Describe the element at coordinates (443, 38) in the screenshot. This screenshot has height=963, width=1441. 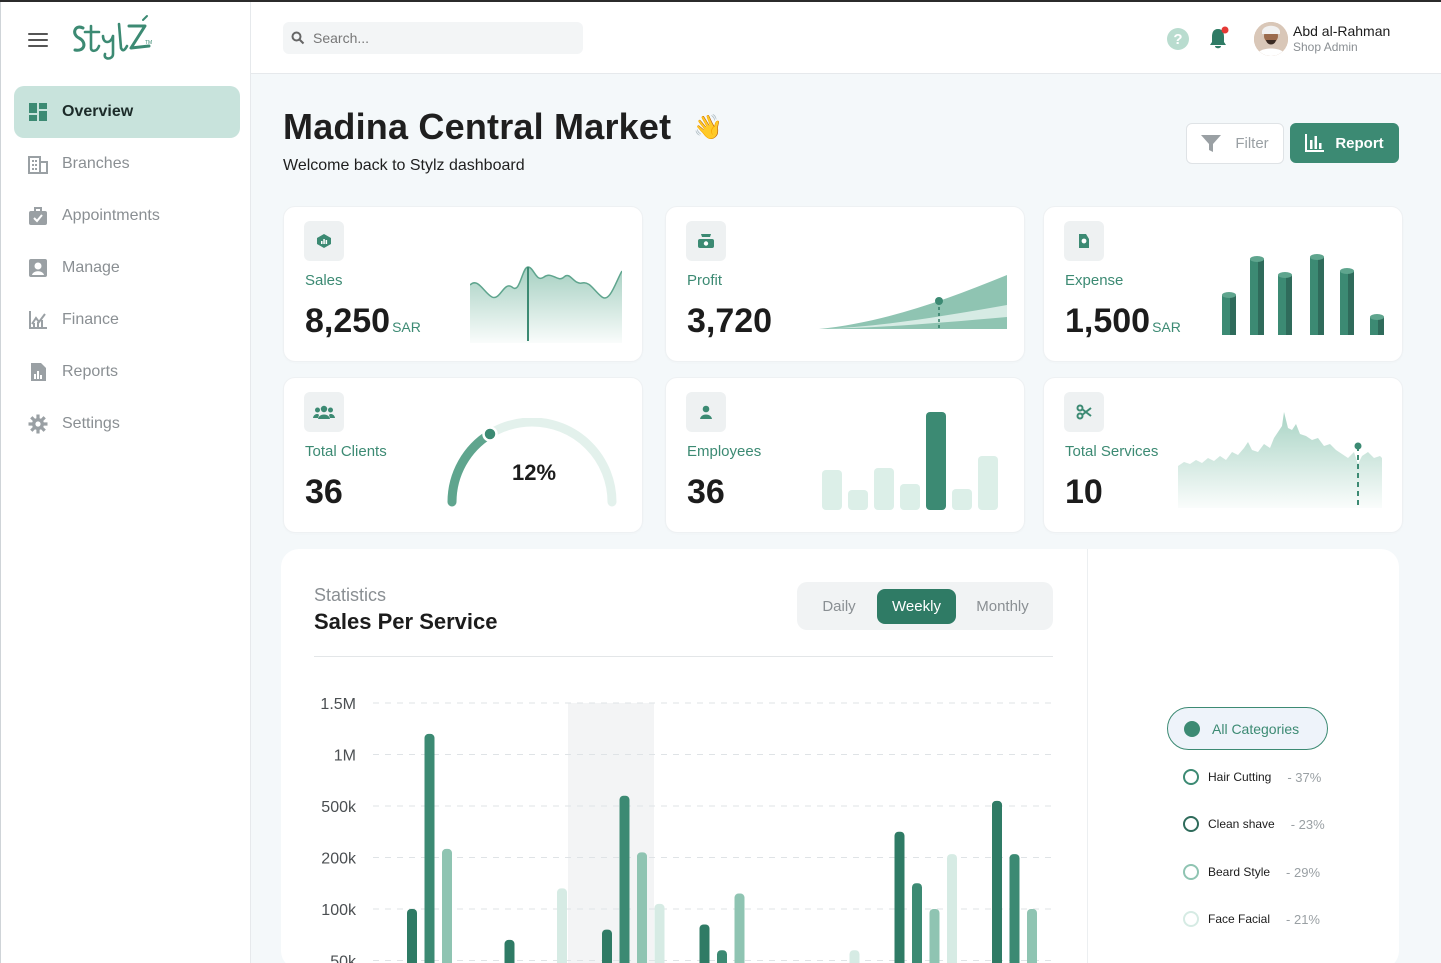
I see `search-input` at that location.